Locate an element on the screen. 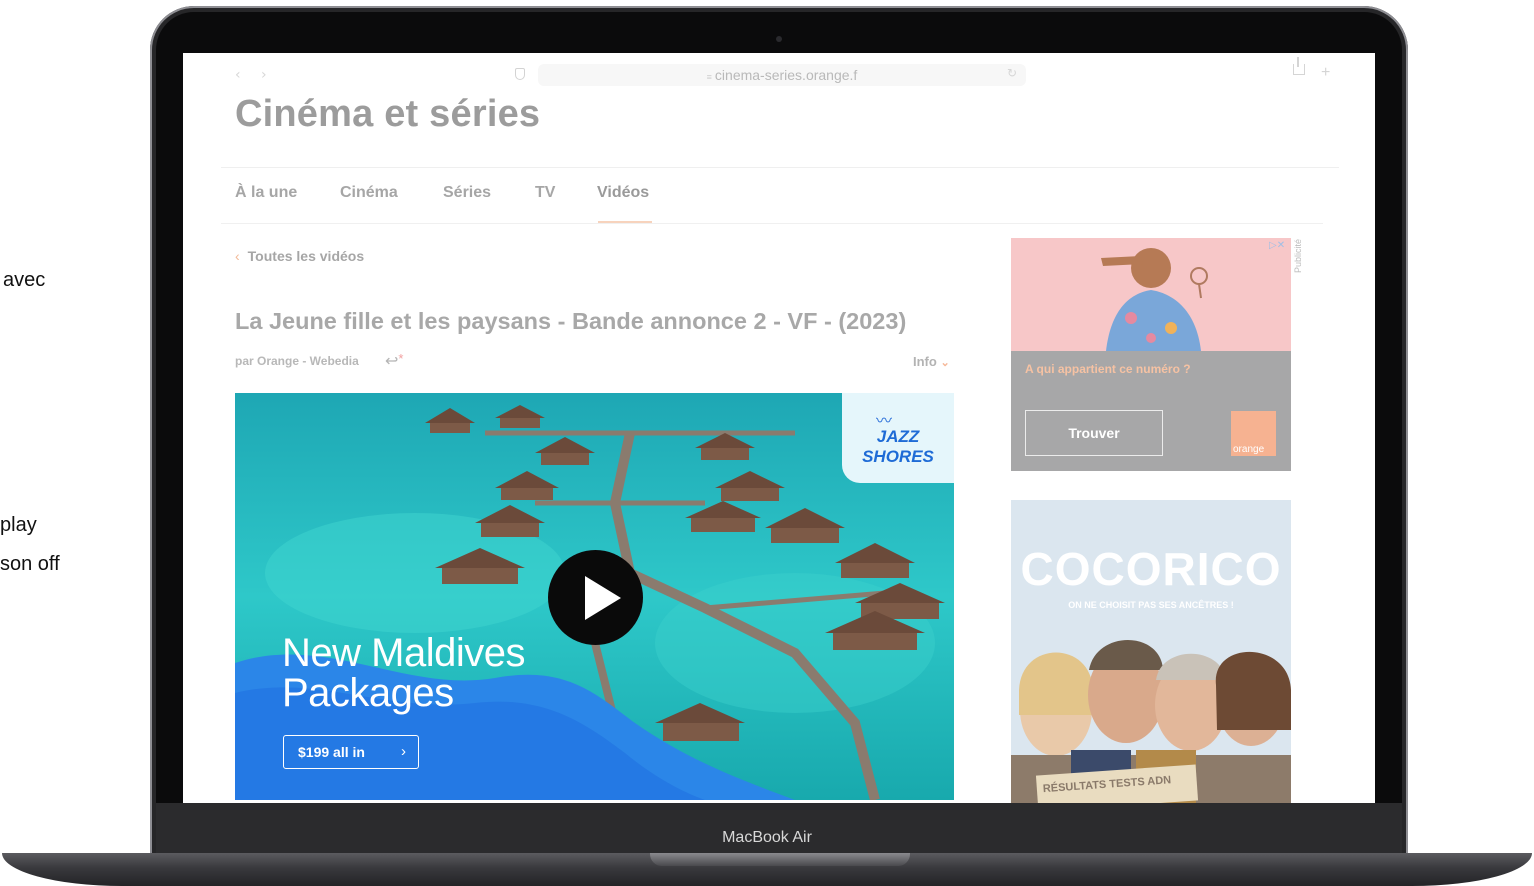  header-divider is located at coordinates (780, 167).